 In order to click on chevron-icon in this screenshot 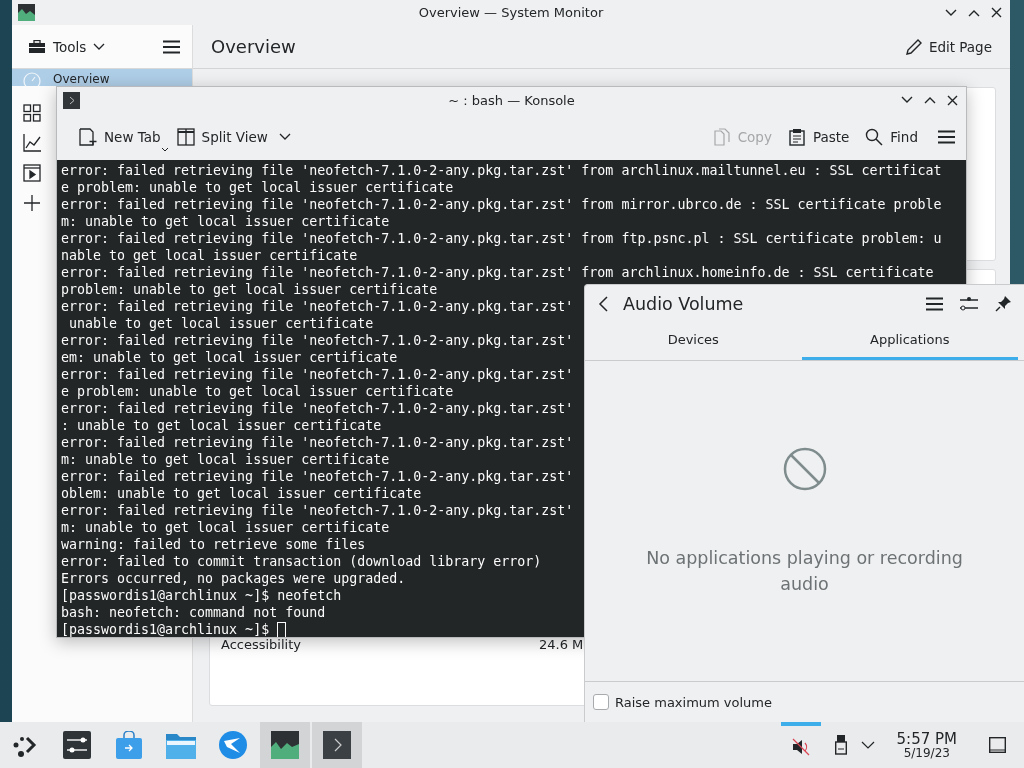, I will do `click(867, 745)`.